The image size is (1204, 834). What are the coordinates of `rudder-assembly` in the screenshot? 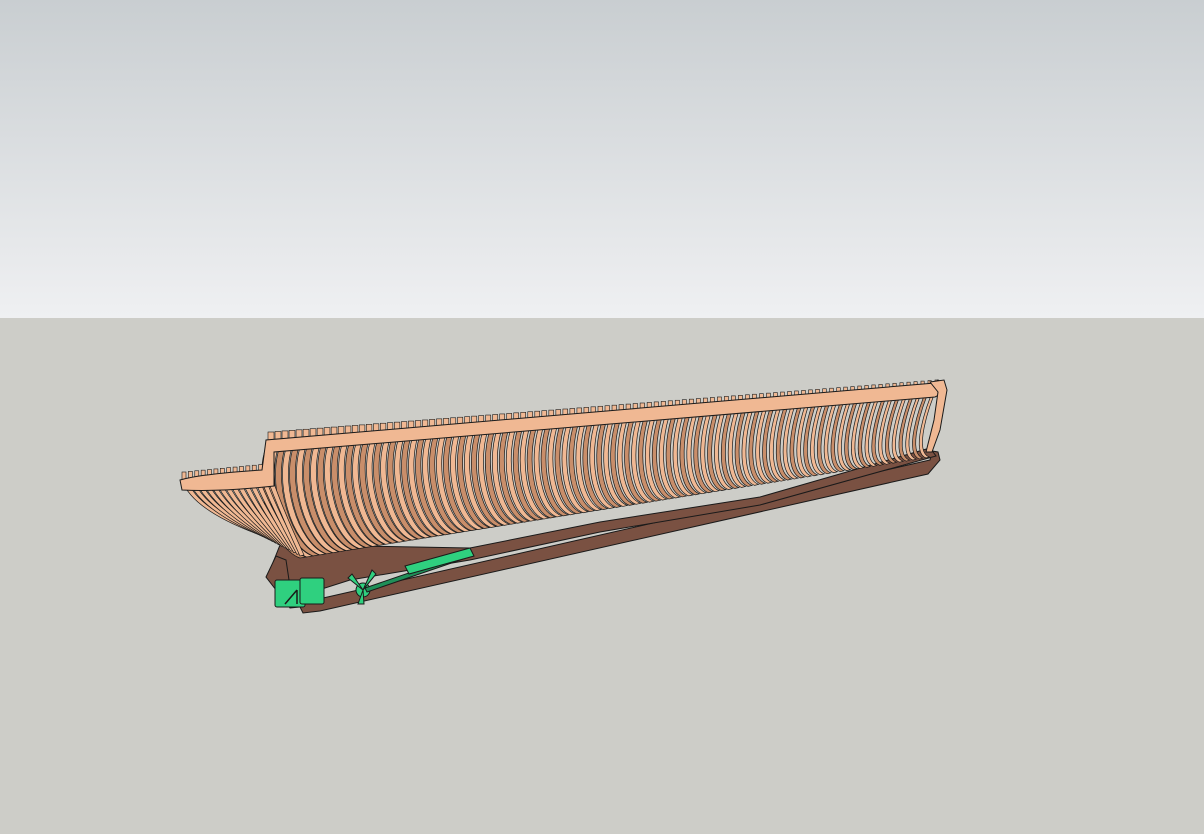 It's located at (299, 592).